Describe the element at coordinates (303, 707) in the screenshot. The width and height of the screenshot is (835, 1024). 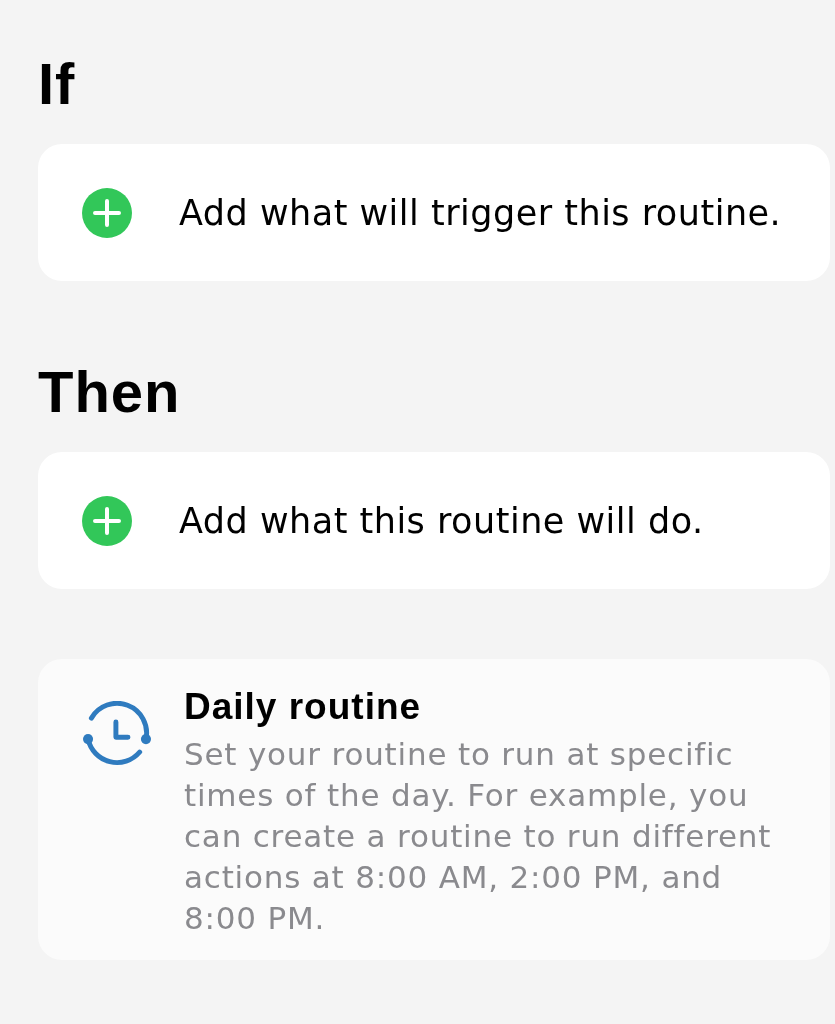
I see `suggestion-title: Daily routine` at that location.